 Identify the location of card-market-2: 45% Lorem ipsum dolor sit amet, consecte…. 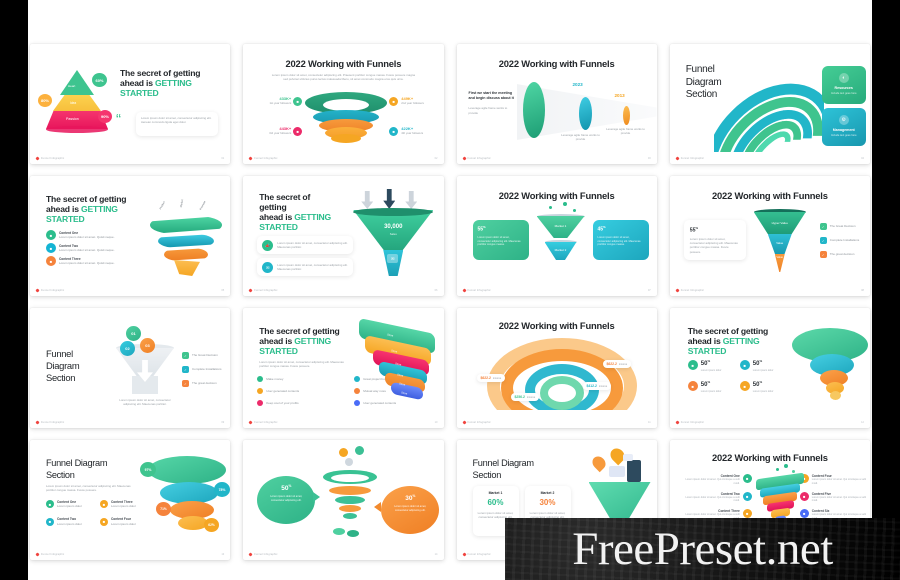
(620, 240).